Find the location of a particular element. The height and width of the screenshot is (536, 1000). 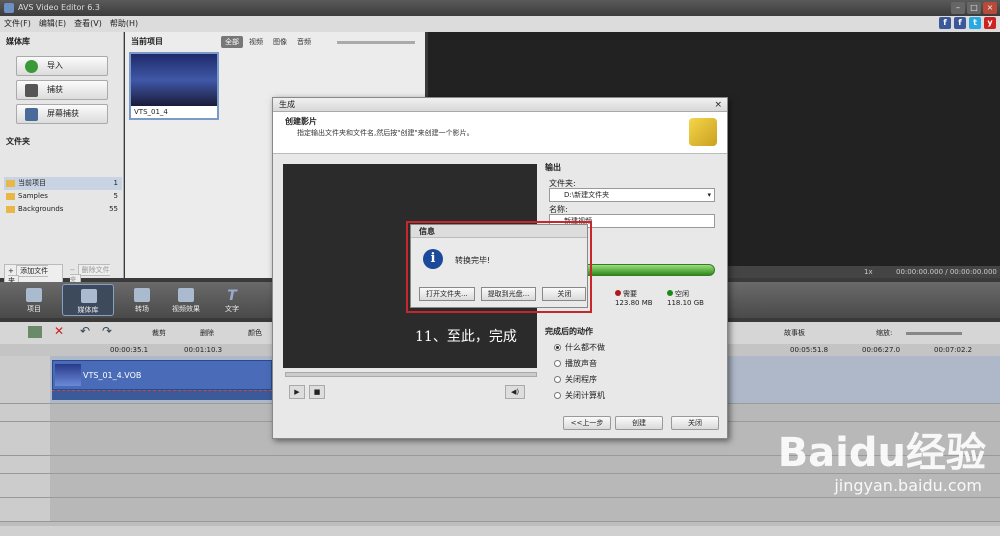

menu-view: 查看(V) is located at coordinates (88, 24).